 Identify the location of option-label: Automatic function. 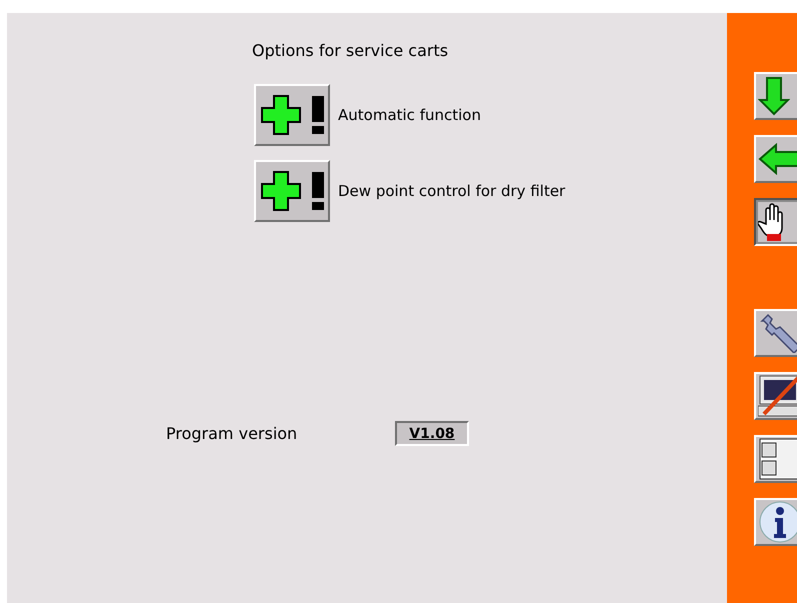
(409, 115).